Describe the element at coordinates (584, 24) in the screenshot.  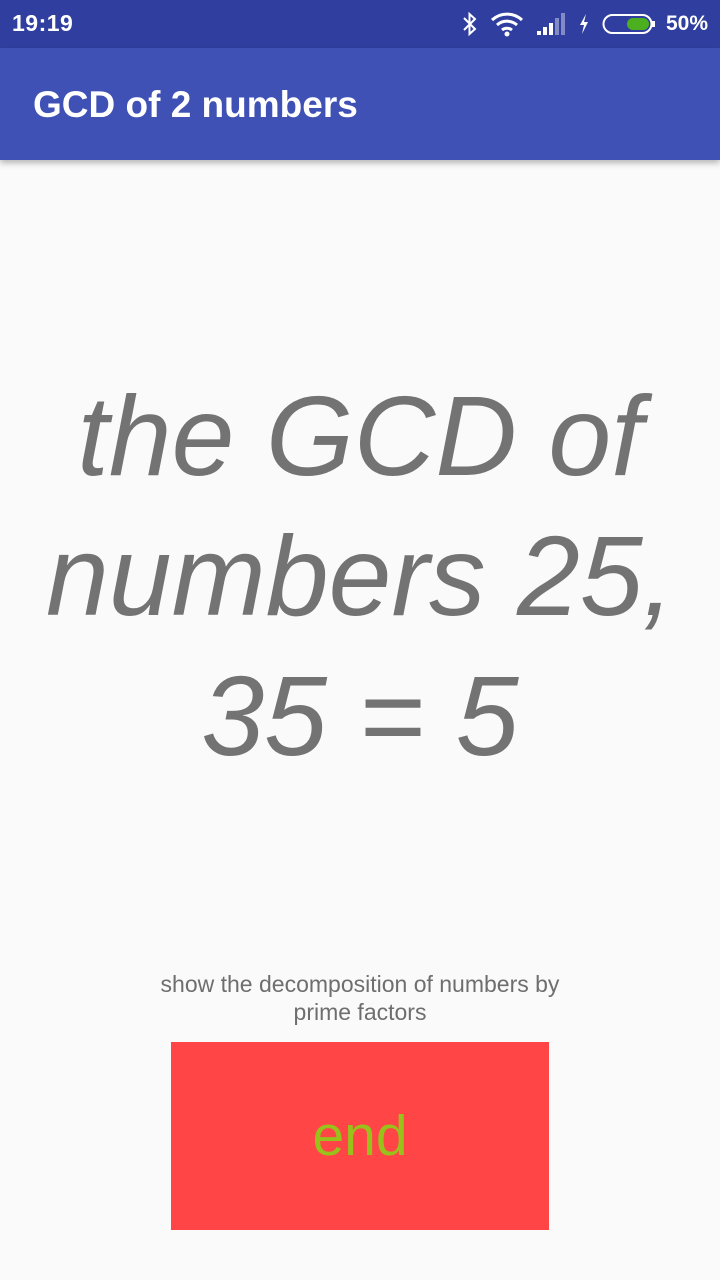
I see `charging-icon` at that location.